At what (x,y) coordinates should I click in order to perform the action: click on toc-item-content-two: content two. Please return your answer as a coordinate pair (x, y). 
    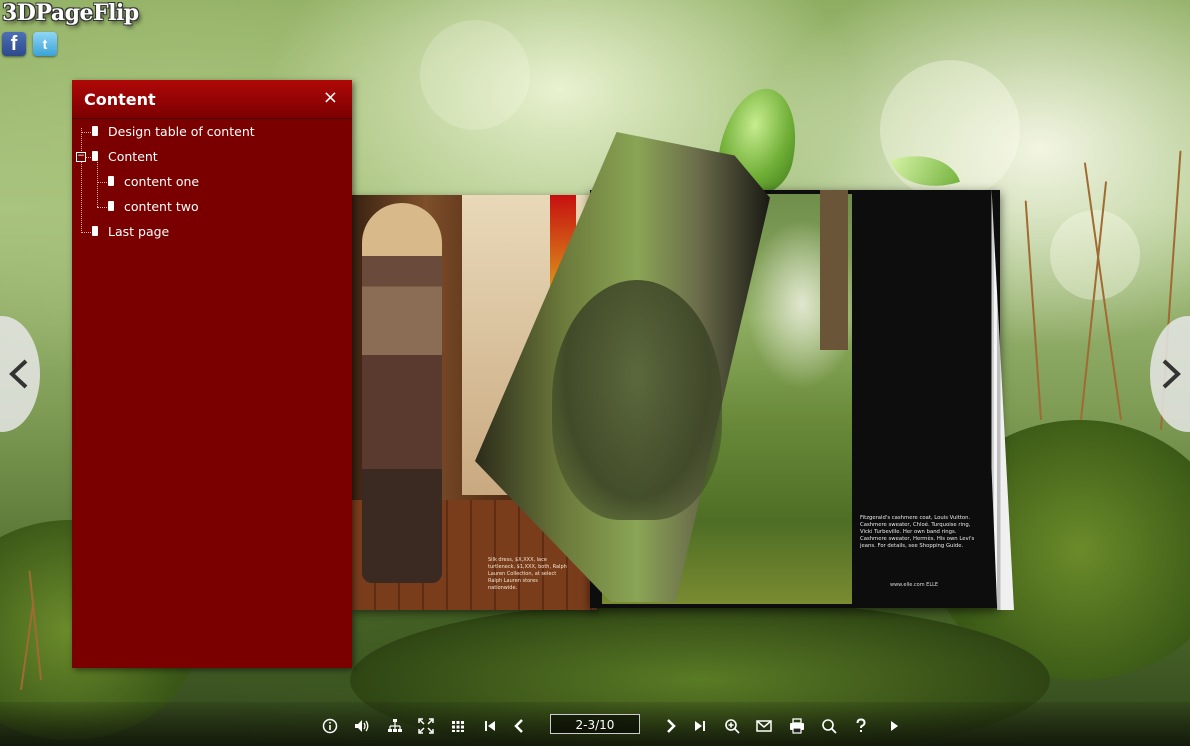
    Looking at the image, I should click on (153, 206).